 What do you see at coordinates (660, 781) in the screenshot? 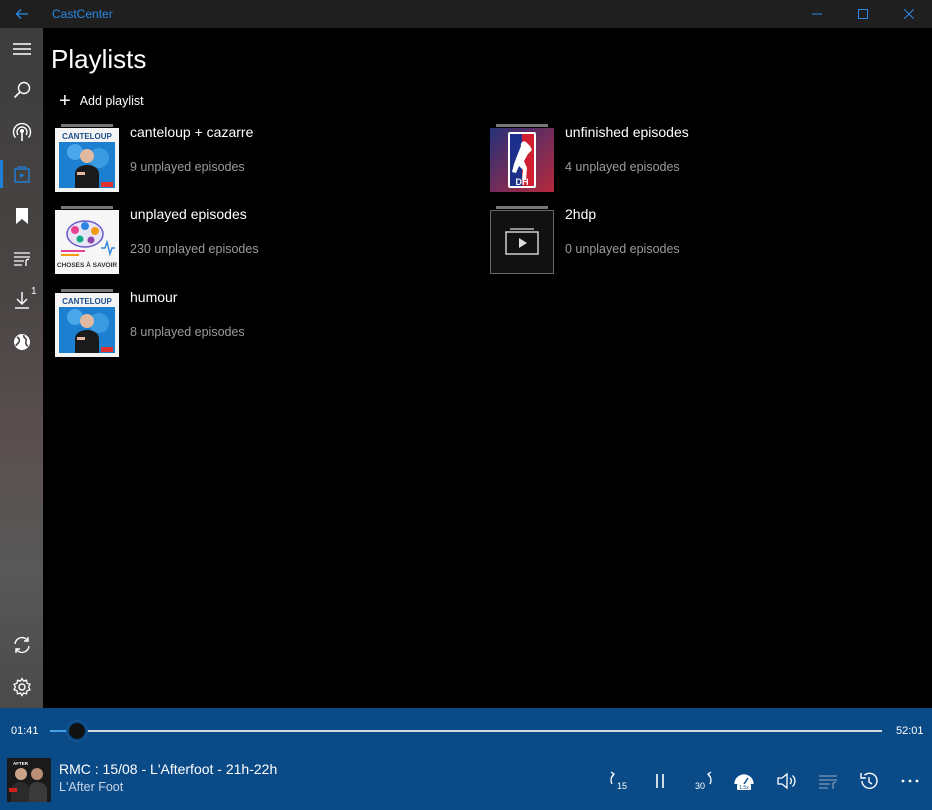
I see `pause-icon` at bounding box center [660, 781].